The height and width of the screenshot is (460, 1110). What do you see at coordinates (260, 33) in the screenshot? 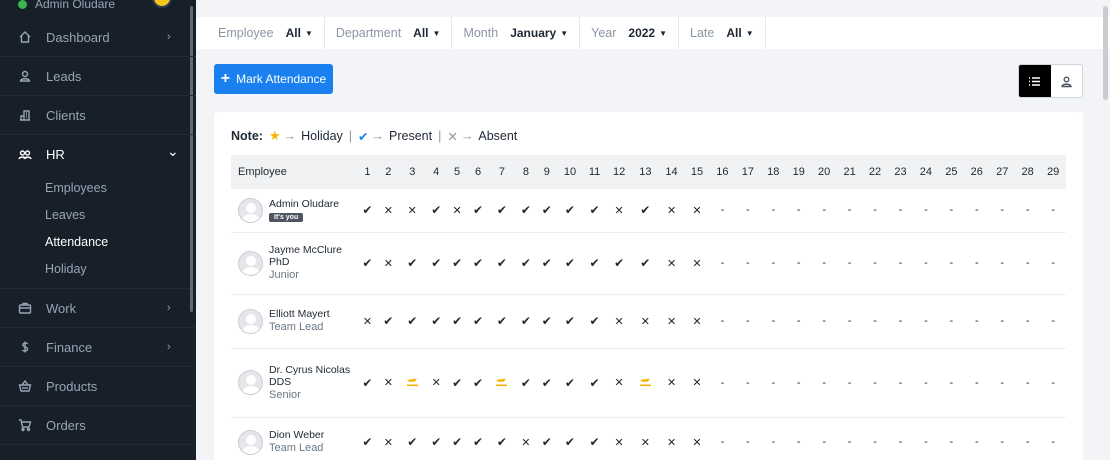
I see `filter-employee: Employee All ▼` at bounding box center [260, 33].